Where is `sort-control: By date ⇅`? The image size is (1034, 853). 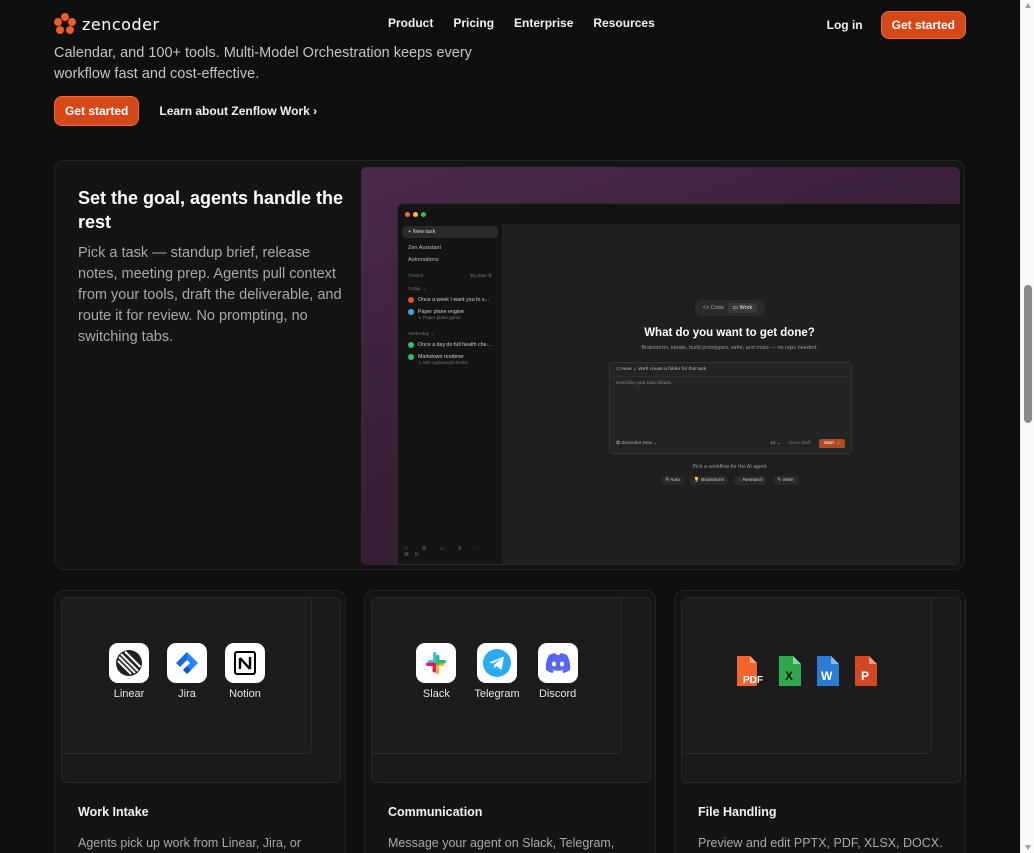 sort-control: By date ⇅ is located at coordinates (481, 276).